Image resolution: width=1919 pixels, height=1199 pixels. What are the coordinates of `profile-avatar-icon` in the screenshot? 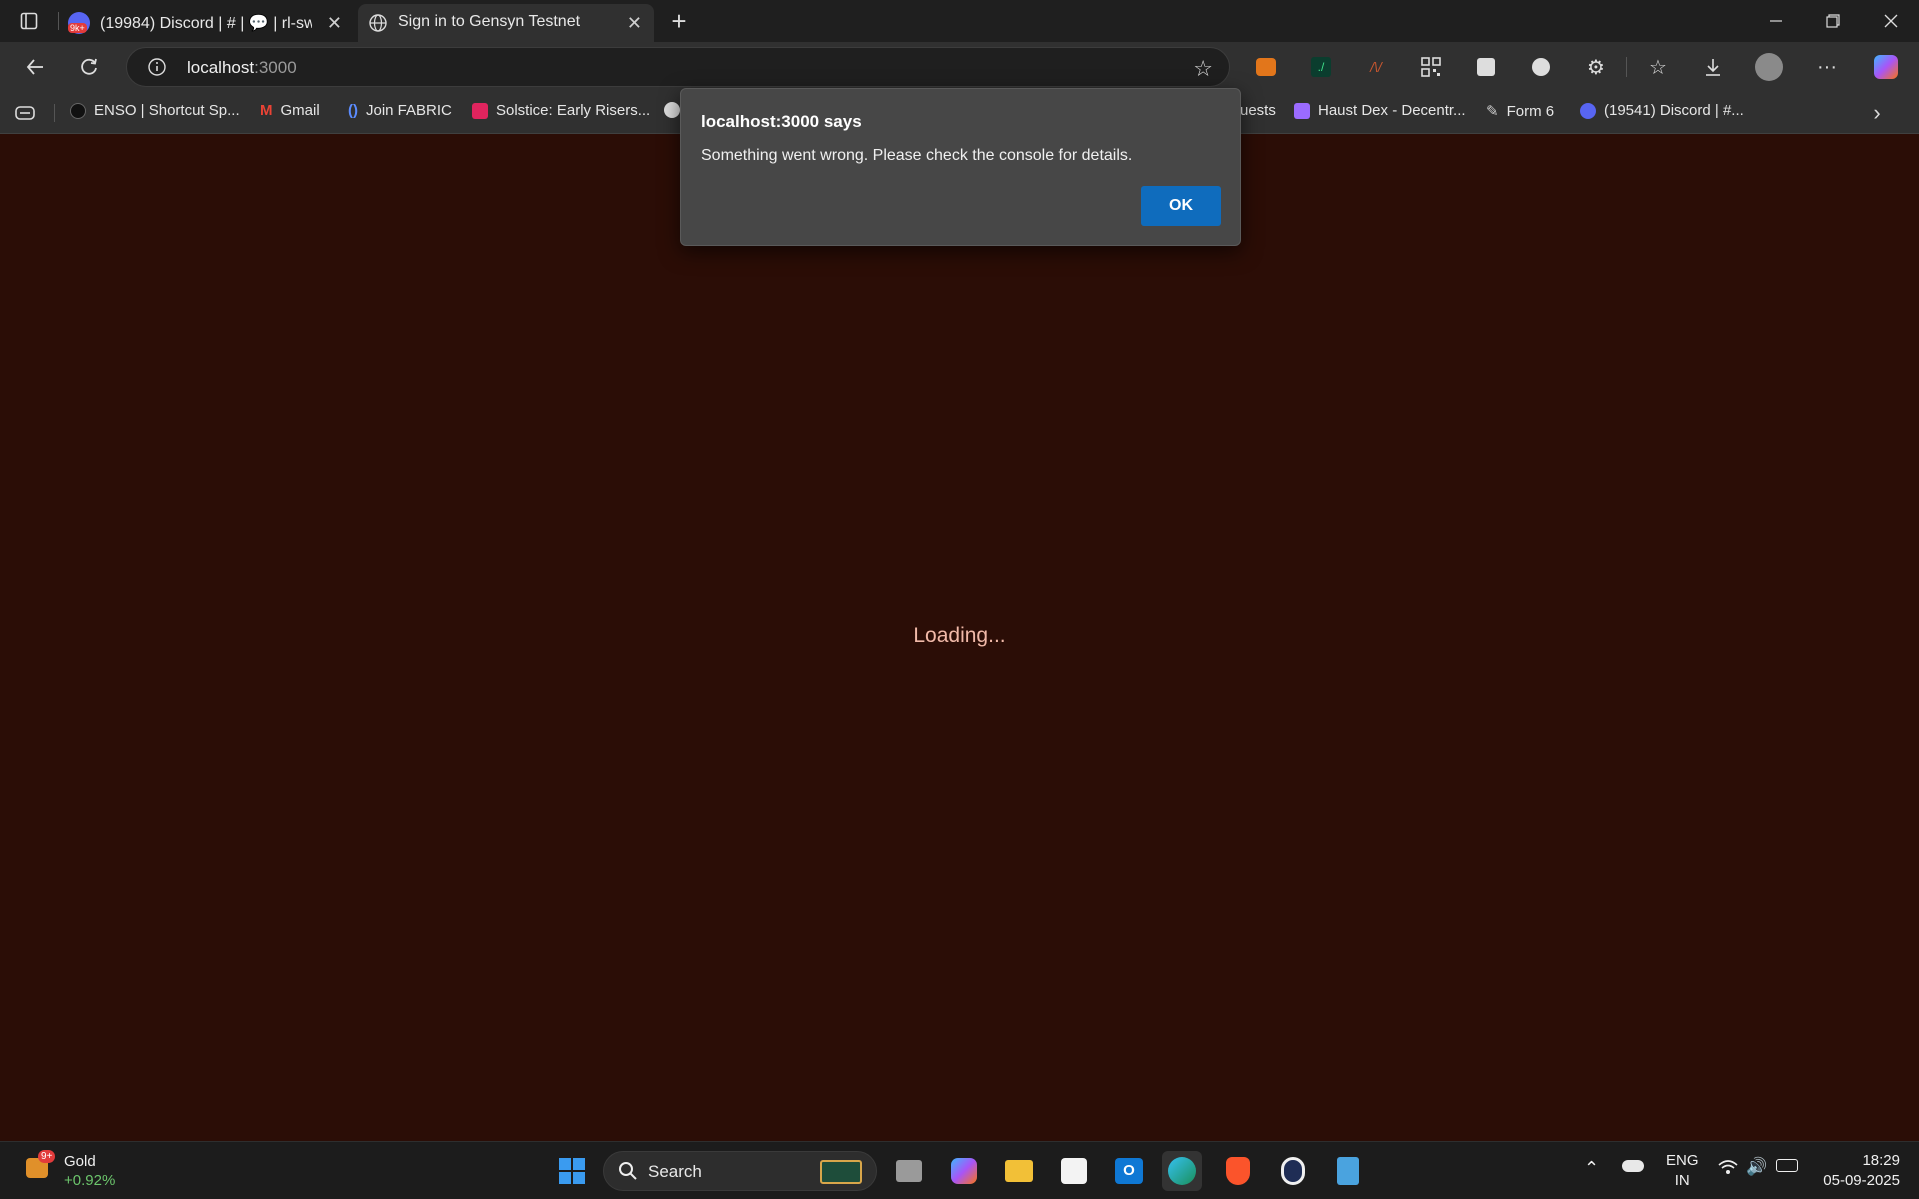 It's located at (1769, 67).